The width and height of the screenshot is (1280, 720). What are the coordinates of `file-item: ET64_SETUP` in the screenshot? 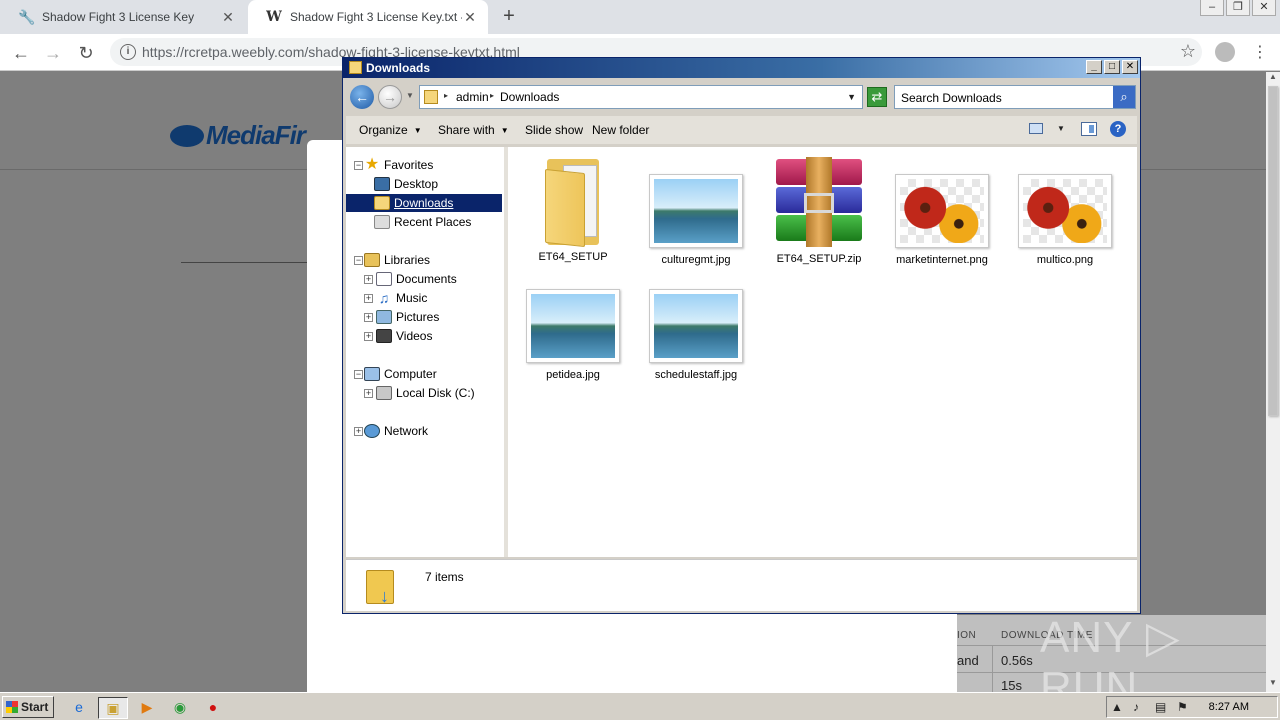 It's located at (573, 208).